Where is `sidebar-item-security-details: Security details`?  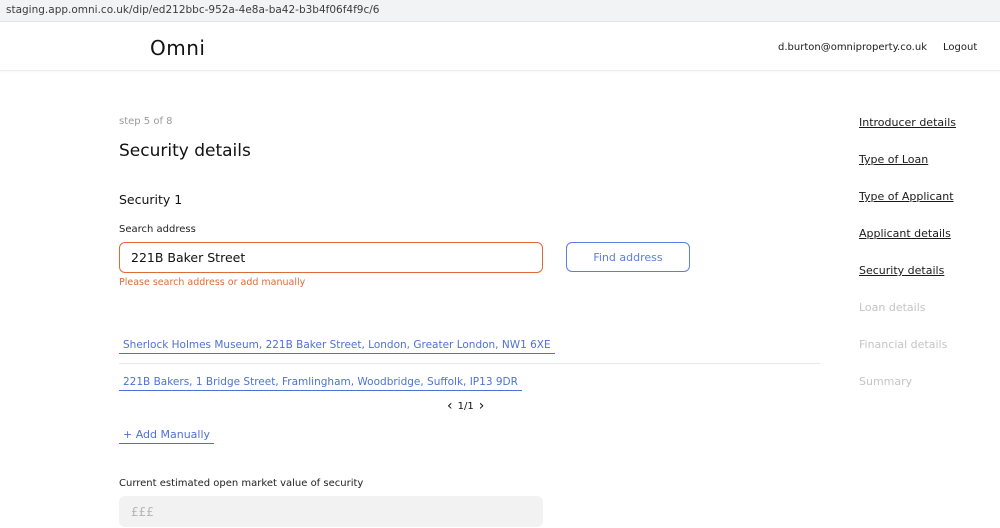
sidebar-item-security-details: Security details is located at coordinates (901, 270).